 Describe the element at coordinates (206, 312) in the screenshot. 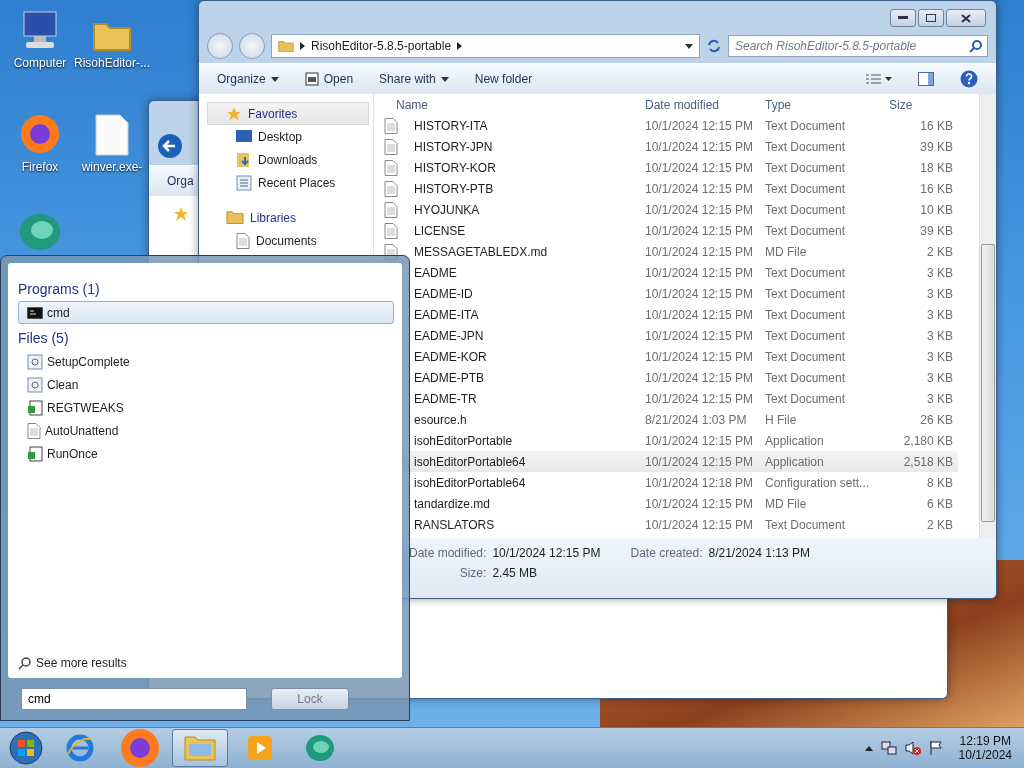

I see `result-item: cmd` at that location.